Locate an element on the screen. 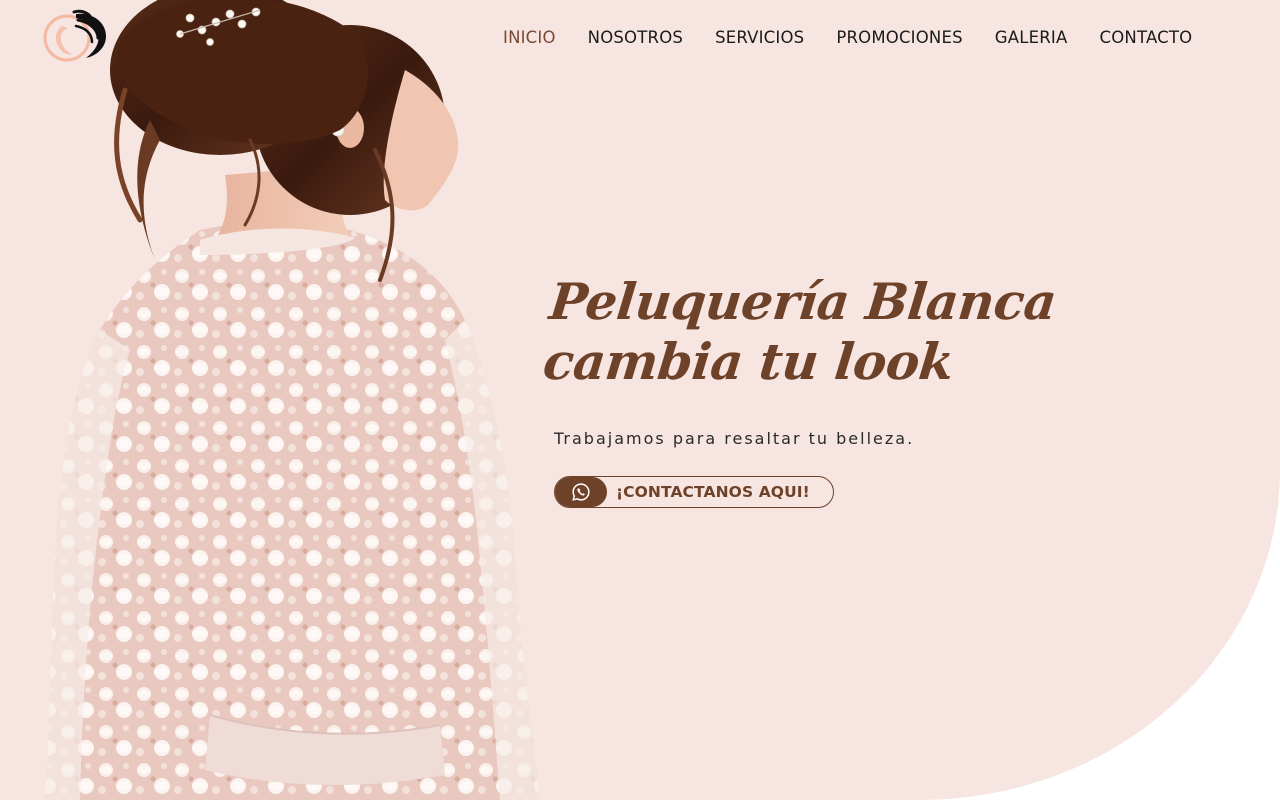 This screenshot has width=1280, height=800. nav-servicios: SERVICIOS is located at coordinates (759, 38).